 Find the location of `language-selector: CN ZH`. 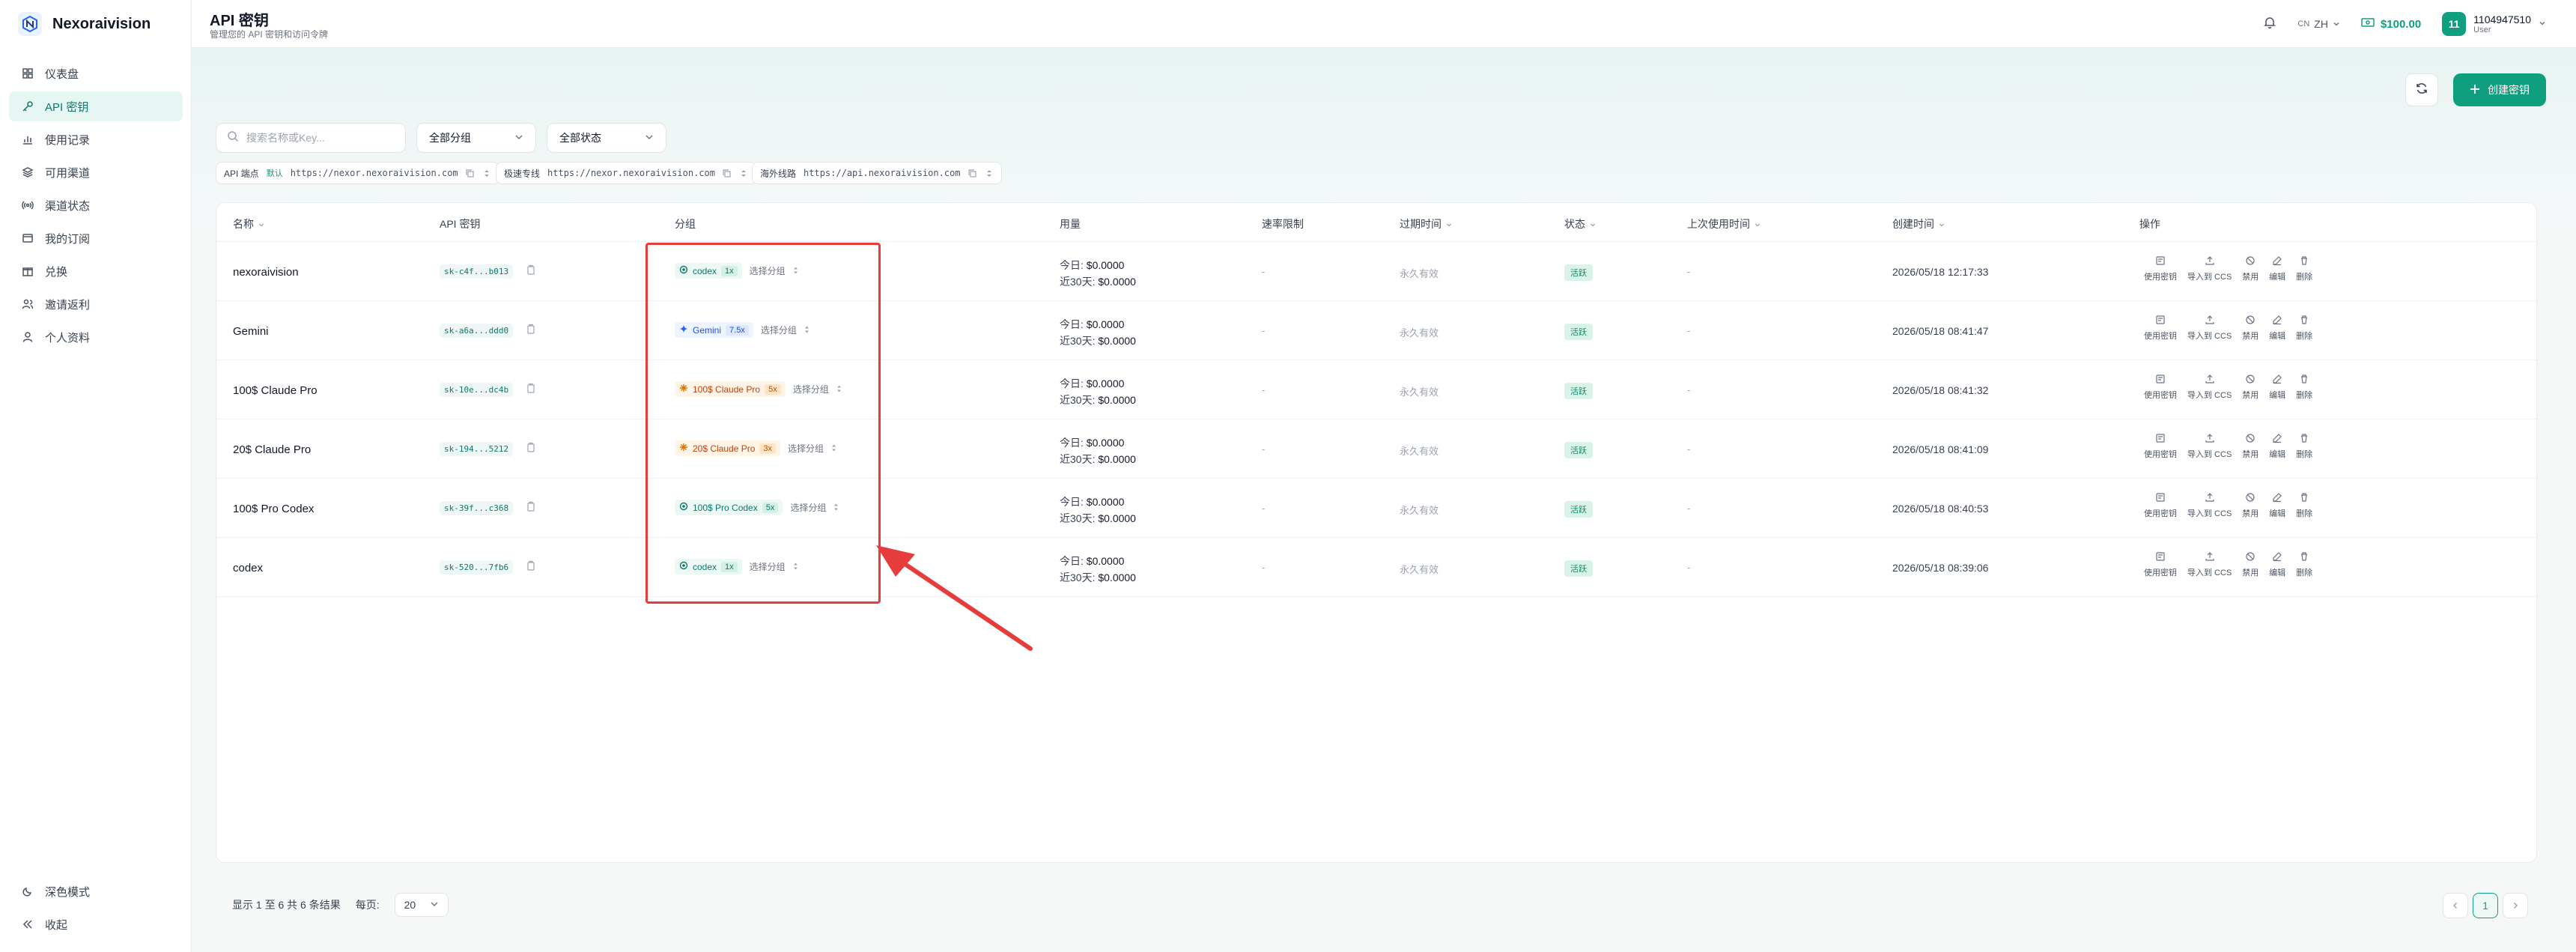

language-selector: CN ZH is located at coordinates (2318, 24).